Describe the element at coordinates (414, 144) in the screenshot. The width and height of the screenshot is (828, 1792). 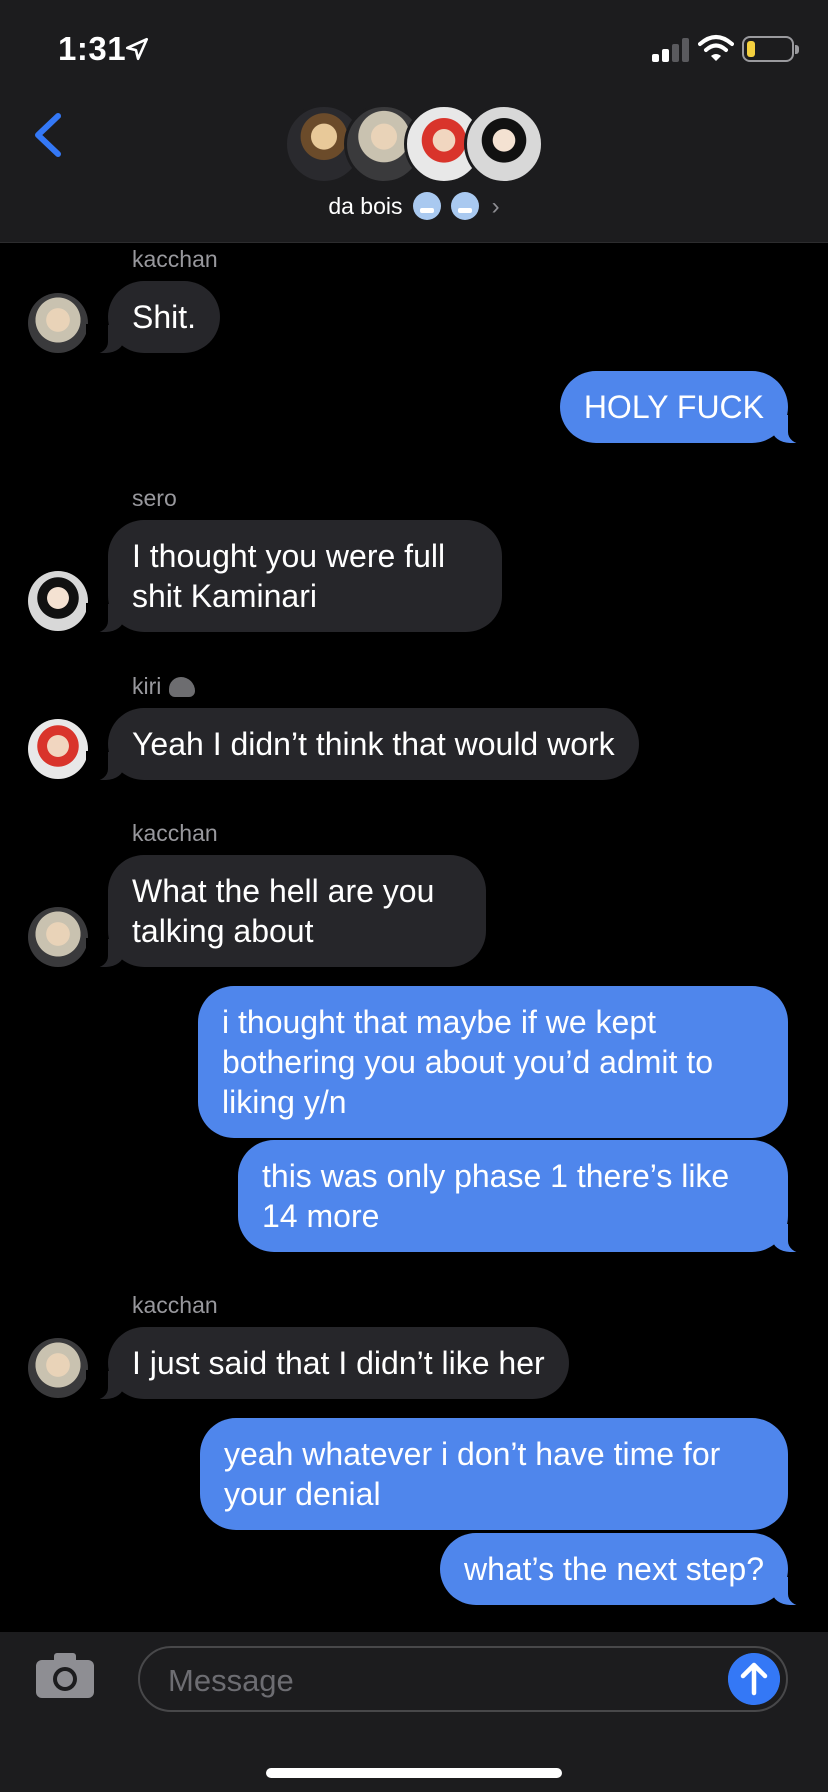
I see `group-avatar-stack` at that location.